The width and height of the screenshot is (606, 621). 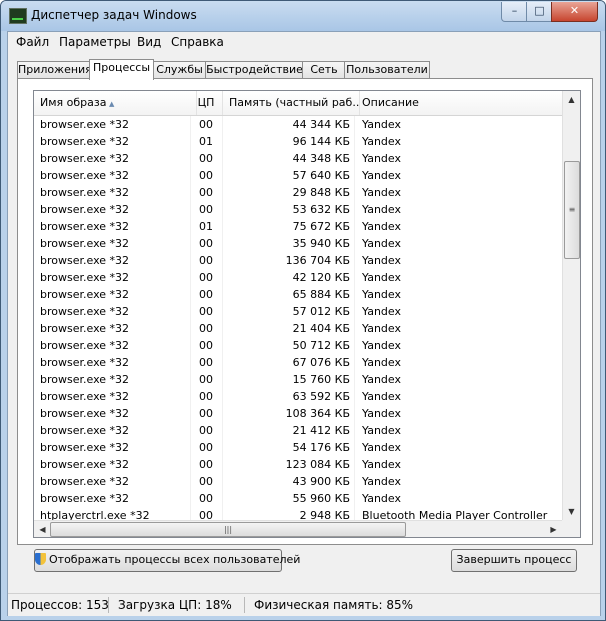 I want to click on scroll-down-icon: ▼, so click(x=571, y=511).